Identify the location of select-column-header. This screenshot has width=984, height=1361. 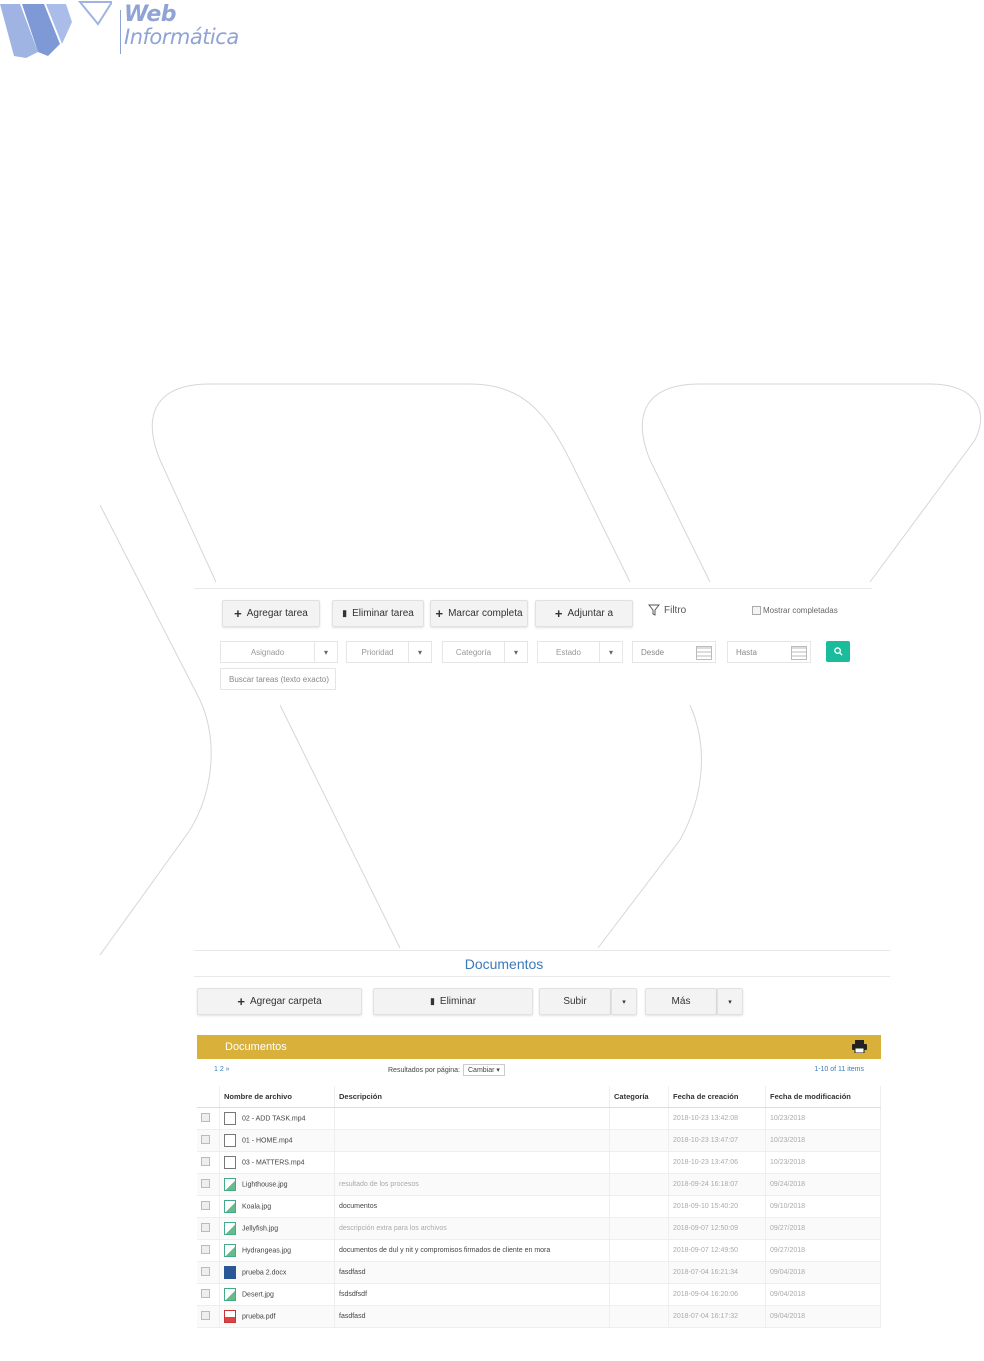
(208, 1097).